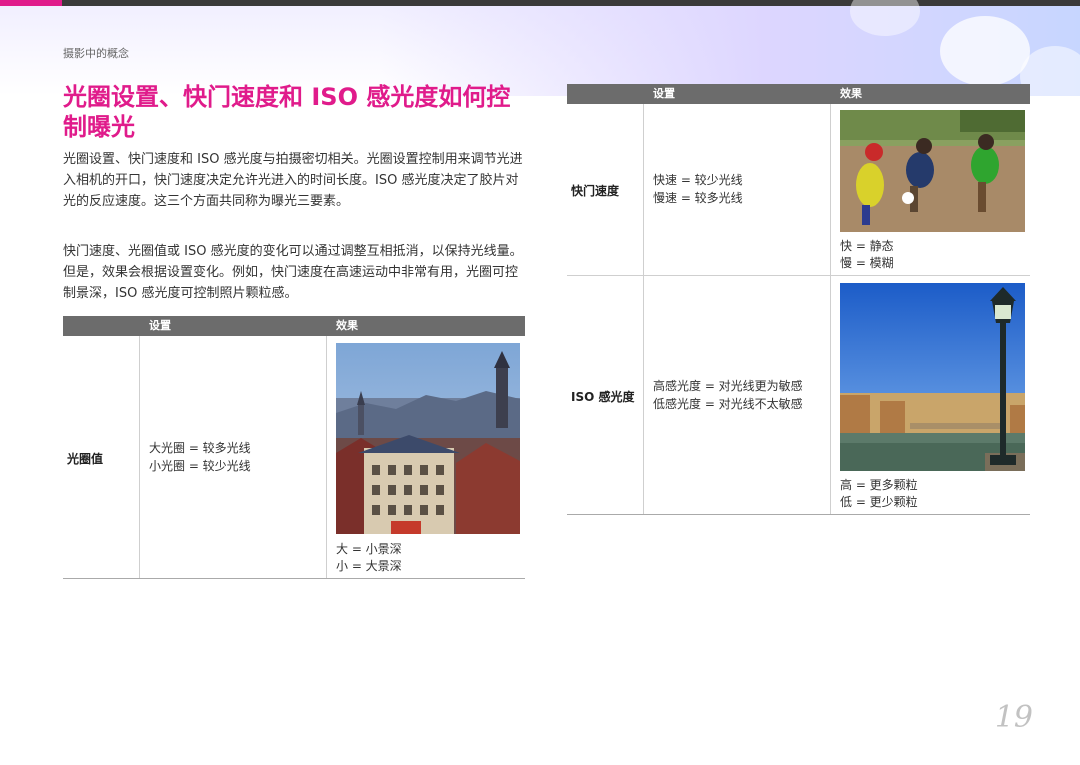 Image resolution: width=1080 pixels, height=765 pixels. I want to click on breadcrumb: 摄影中的概念, so click(96, 53).